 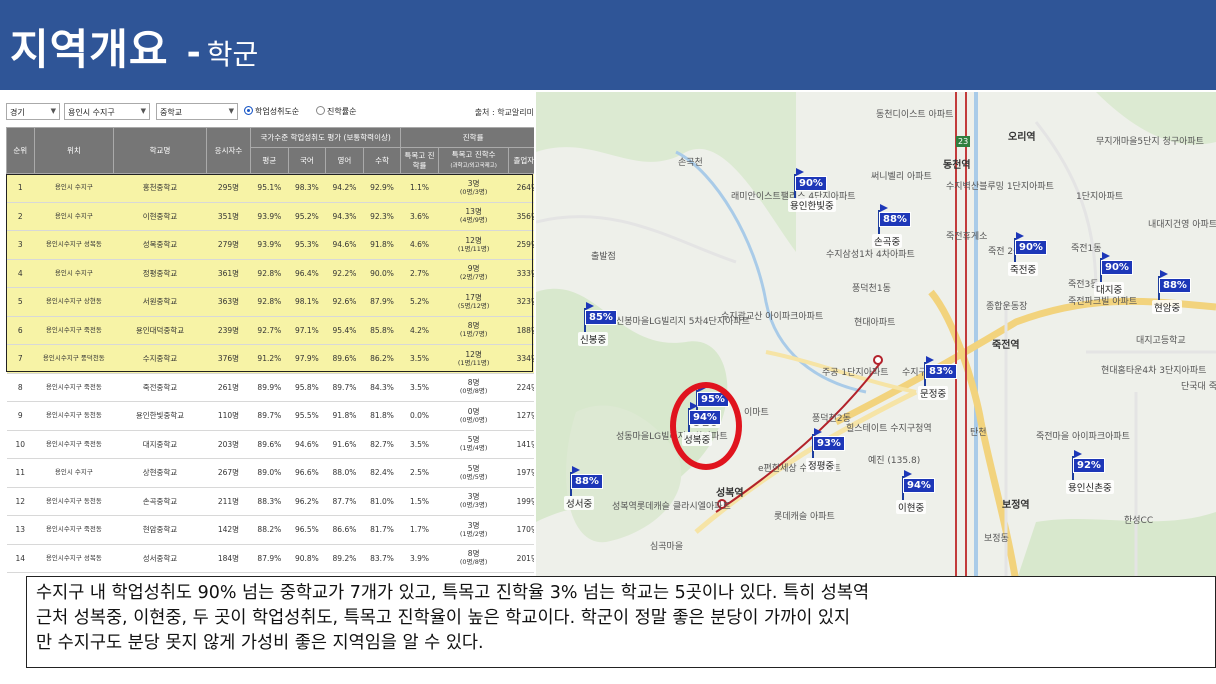 What do you see at coordinates (160, 150) in the screenshot?
I see `th-school: 학교명` at bounding box center [160, 150].